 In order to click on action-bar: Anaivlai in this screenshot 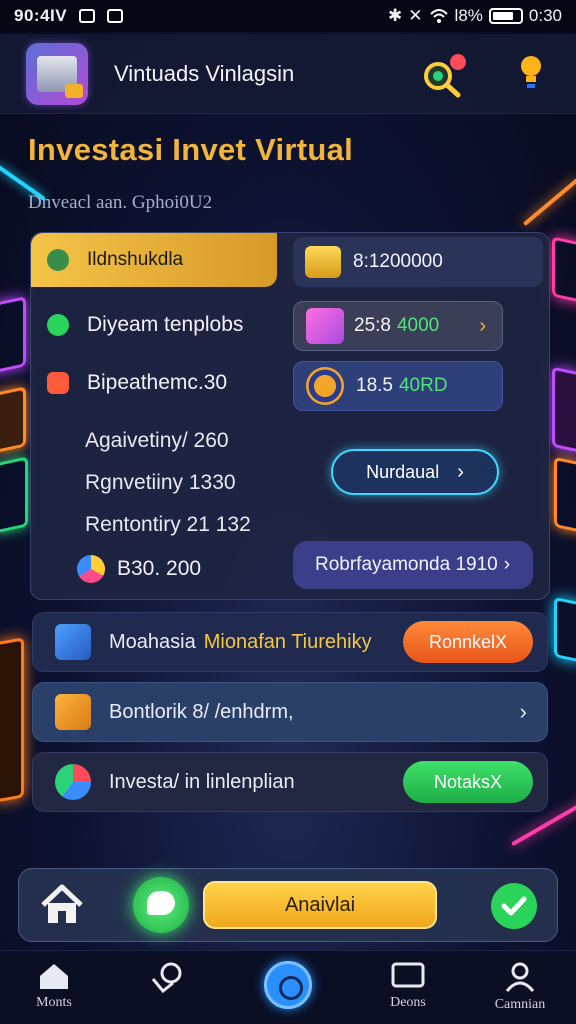, I will do `click(288, 905)`.